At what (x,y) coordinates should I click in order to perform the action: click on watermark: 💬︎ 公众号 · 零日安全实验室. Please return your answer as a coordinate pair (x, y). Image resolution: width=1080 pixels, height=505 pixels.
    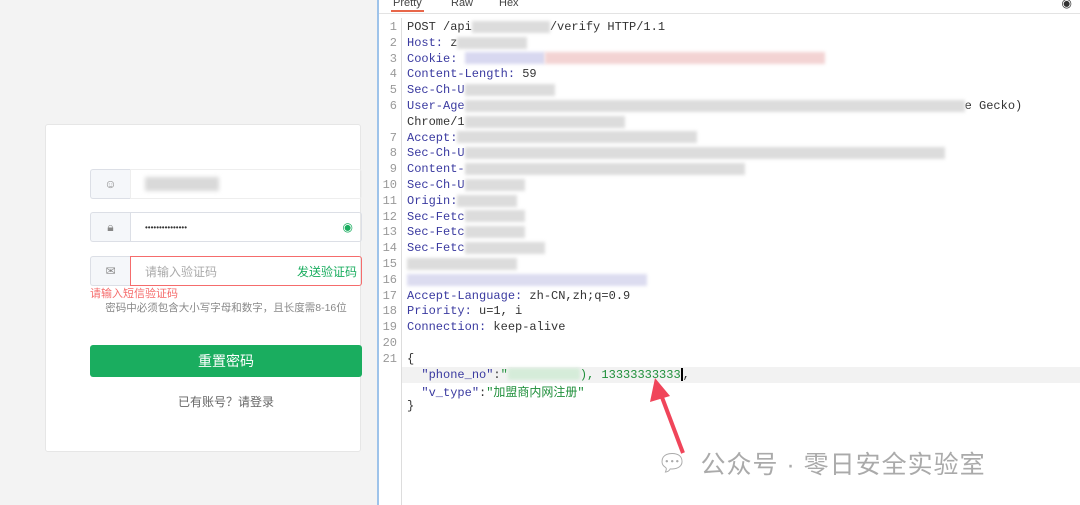
    Looking at the image, I should click on (821, 463).